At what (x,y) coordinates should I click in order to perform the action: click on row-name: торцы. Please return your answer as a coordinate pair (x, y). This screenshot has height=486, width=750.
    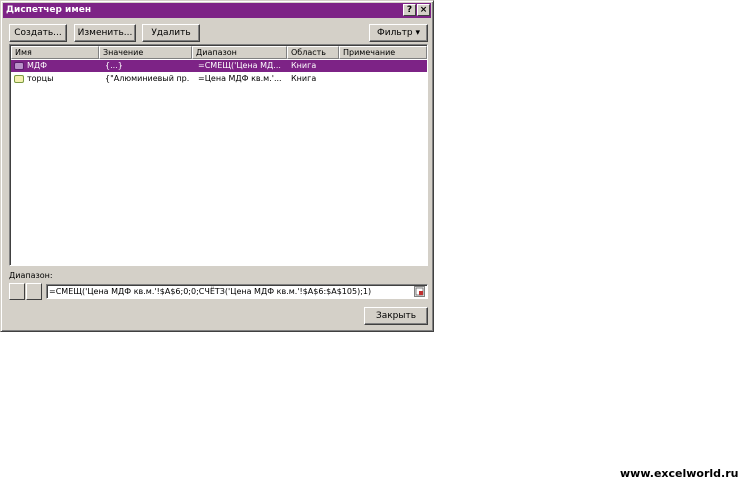
    Looking at the image, I should click on (40, 78).